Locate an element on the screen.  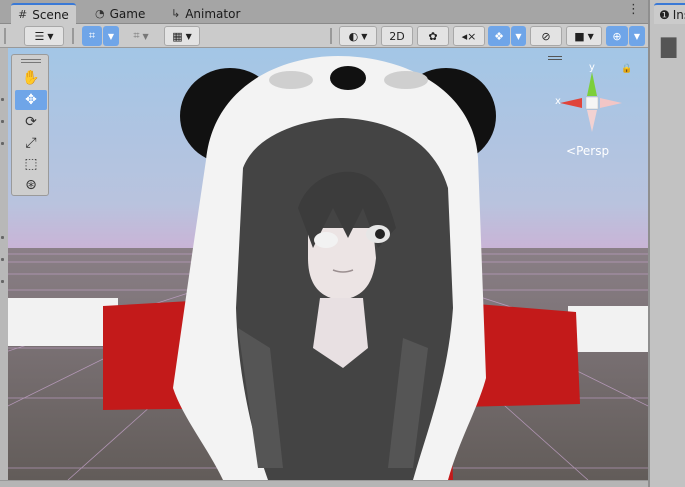
rect-tool-button: ⬚ is located at coordinates (31, 164).